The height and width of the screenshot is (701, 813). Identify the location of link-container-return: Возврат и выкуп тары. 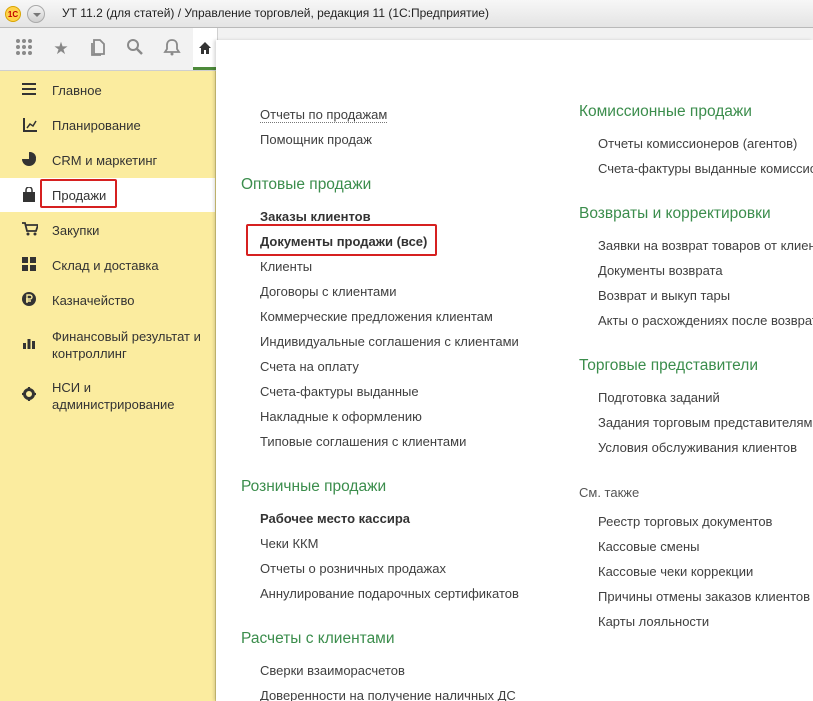
(664, 295).